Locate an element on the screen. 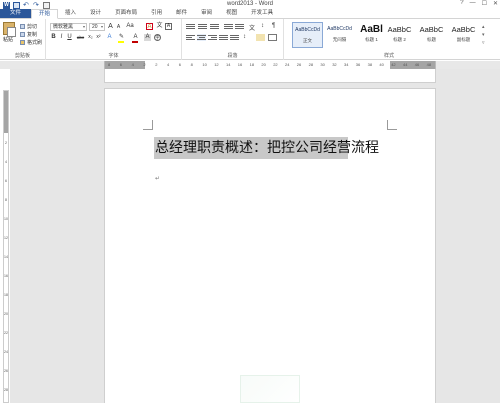 The width and height of the screenshot is (500, 403). font-name-select: 微软雅黑 ▾ is located at coordinates (68, 27).